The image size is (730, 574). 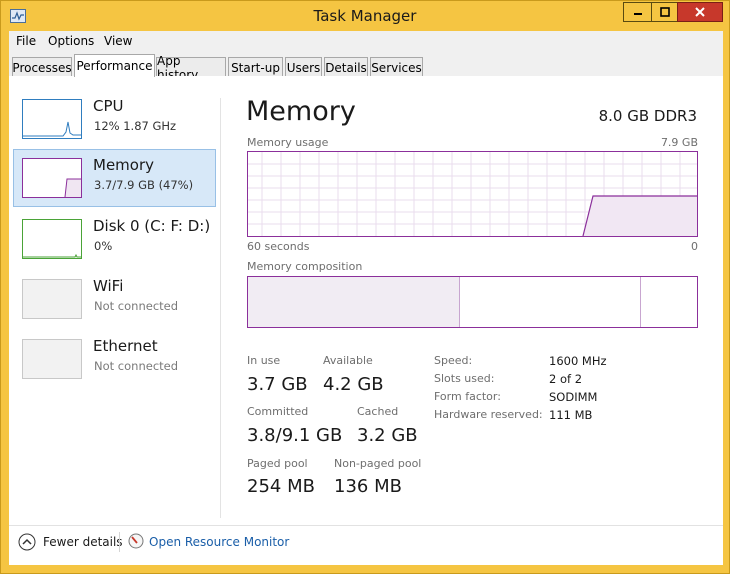 I want to click on fewer-details-button: Fewer details, so click(x=83, y=542).